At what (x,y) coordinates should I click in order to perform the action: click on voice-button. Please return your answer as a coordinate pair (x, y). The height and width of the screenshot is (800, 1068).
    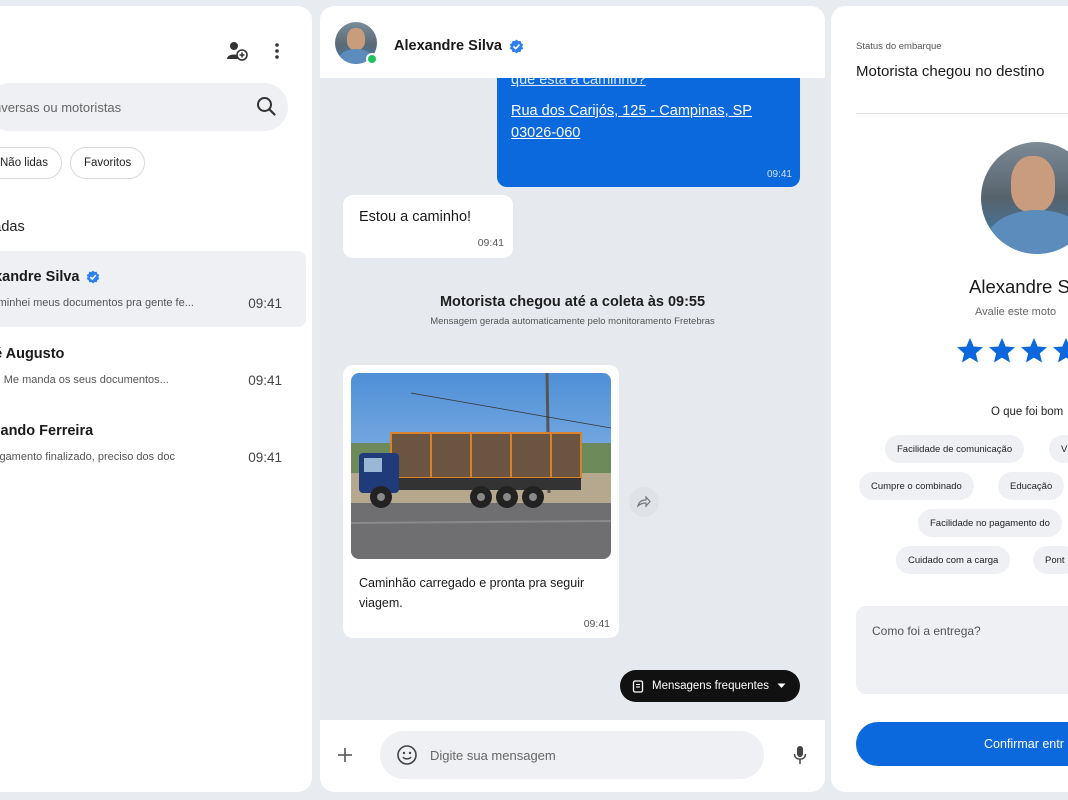
    Looking at the image, I should click on (800, 757).